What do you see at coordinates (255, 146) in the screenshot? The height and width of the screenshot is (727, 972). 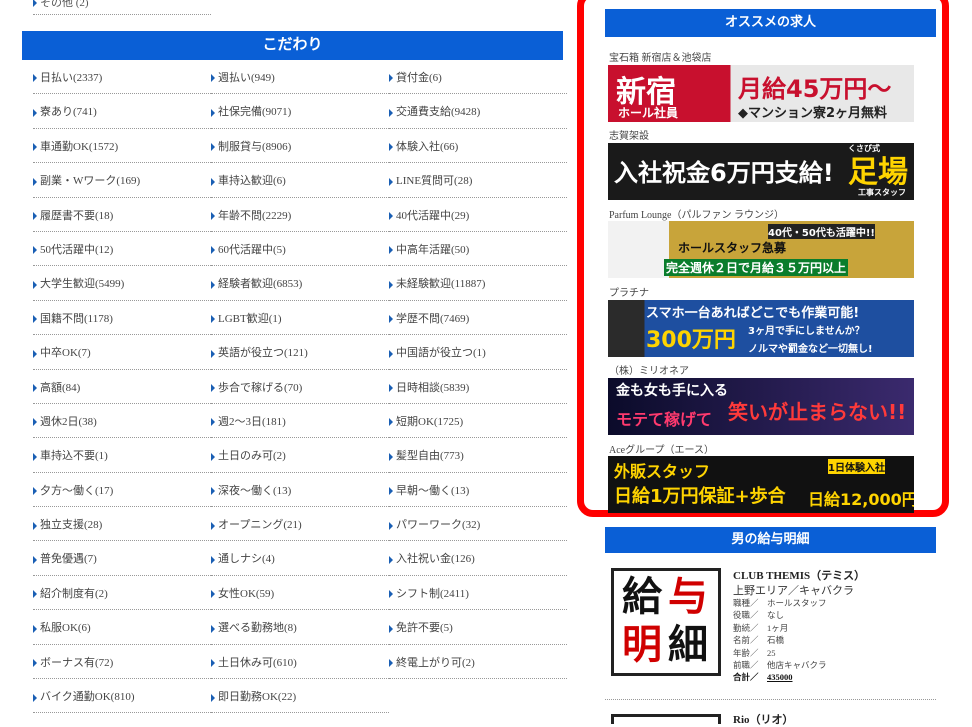 I see `kodawari-item-label: 制服貸与(8906)` at bounding box center [255, 146].